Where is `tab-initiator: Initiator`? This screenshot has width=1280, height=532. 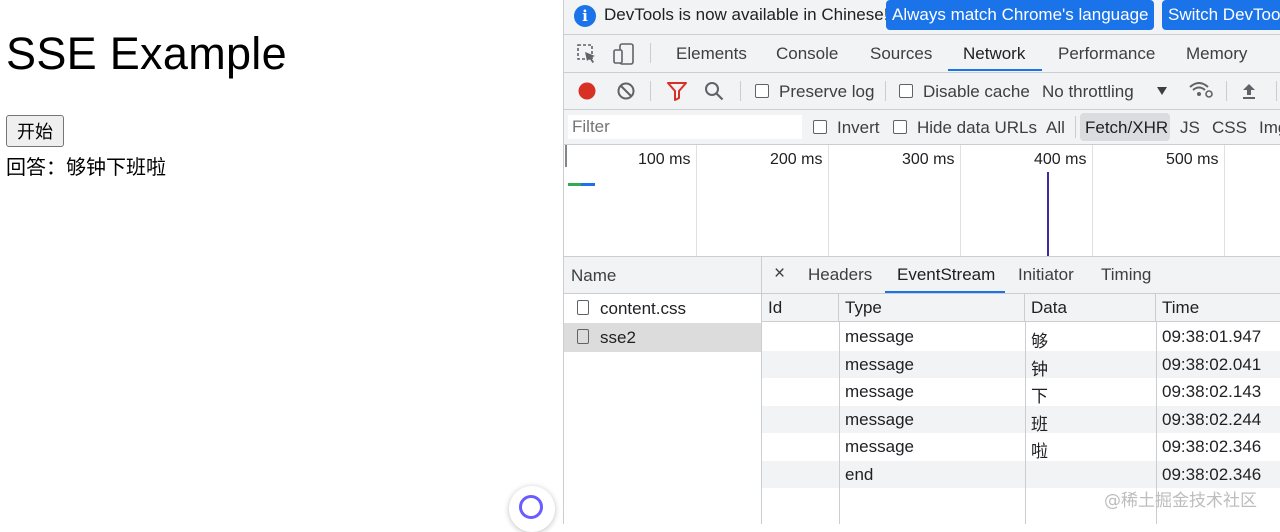
tab-initiator: Initiator is located at coordinates (1046, 275).